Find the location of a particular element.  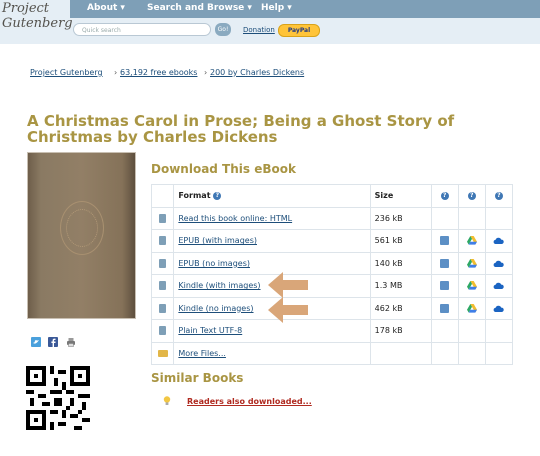

lightbulb-icon is located at coordinates (167, 400).